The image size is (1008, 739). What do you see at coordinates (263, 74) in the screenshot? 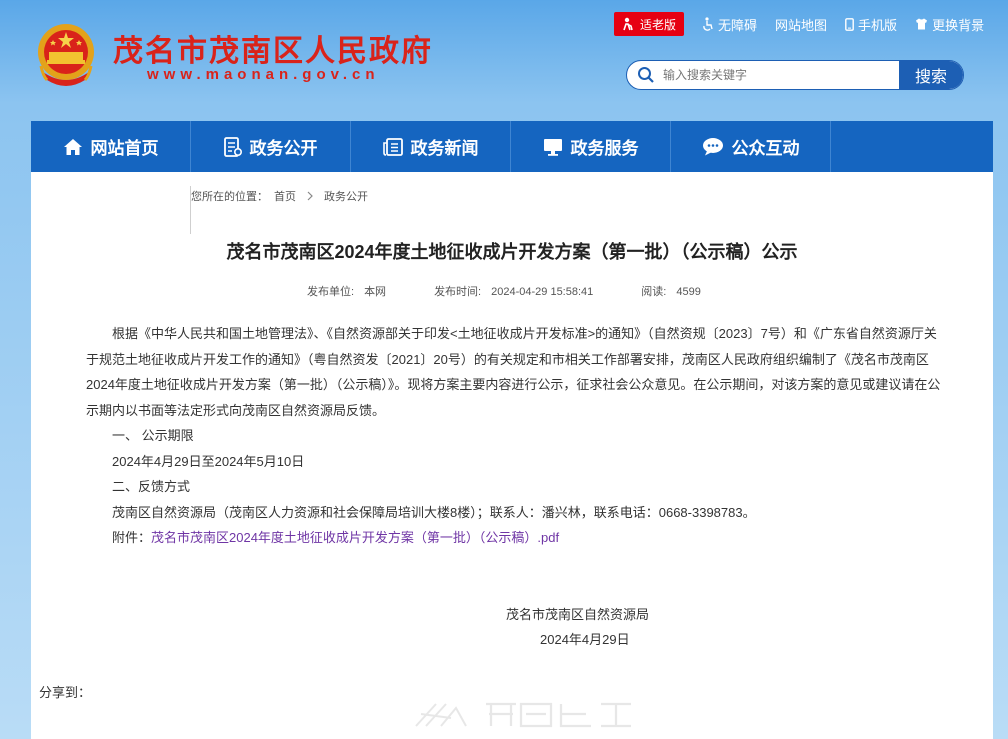
I see `site-url: www.maonan.gov.cn` at bounding box center [263, 74].